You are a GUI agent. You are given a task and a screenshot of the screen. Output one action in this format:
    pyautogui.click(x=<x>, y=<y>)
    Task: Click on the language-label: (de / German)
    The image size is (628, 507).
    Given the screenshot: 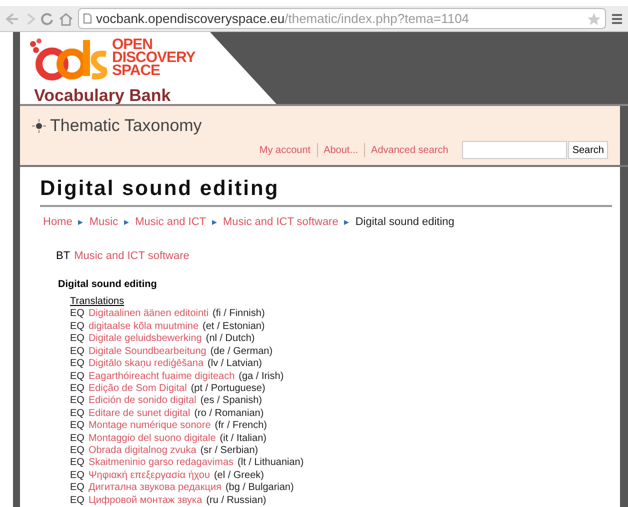 What is the action you would take?
    pyautogui.click(x=241, y=352)
    